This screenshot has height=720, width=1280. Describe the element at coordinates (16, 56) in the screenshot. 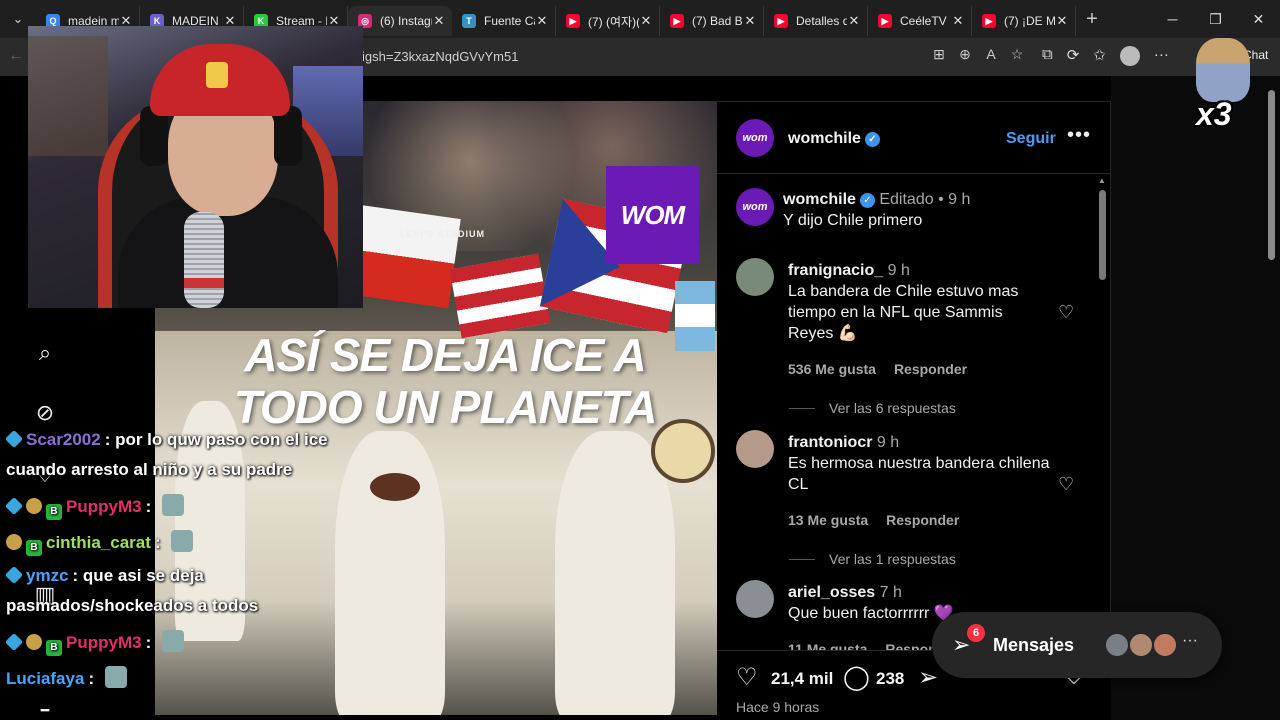

I see `back-arrow-icon: ←` at that location.